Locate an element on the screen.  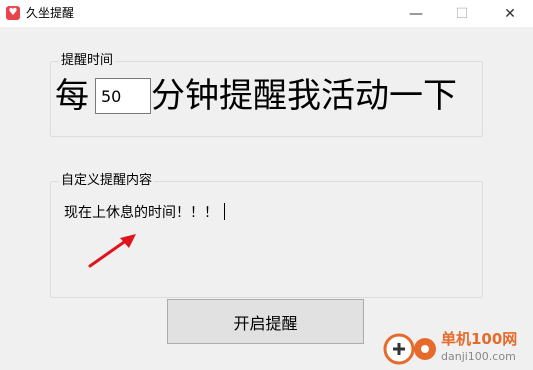
watermark: 单机100网 danji100.com is located at coordinates (457, 348).